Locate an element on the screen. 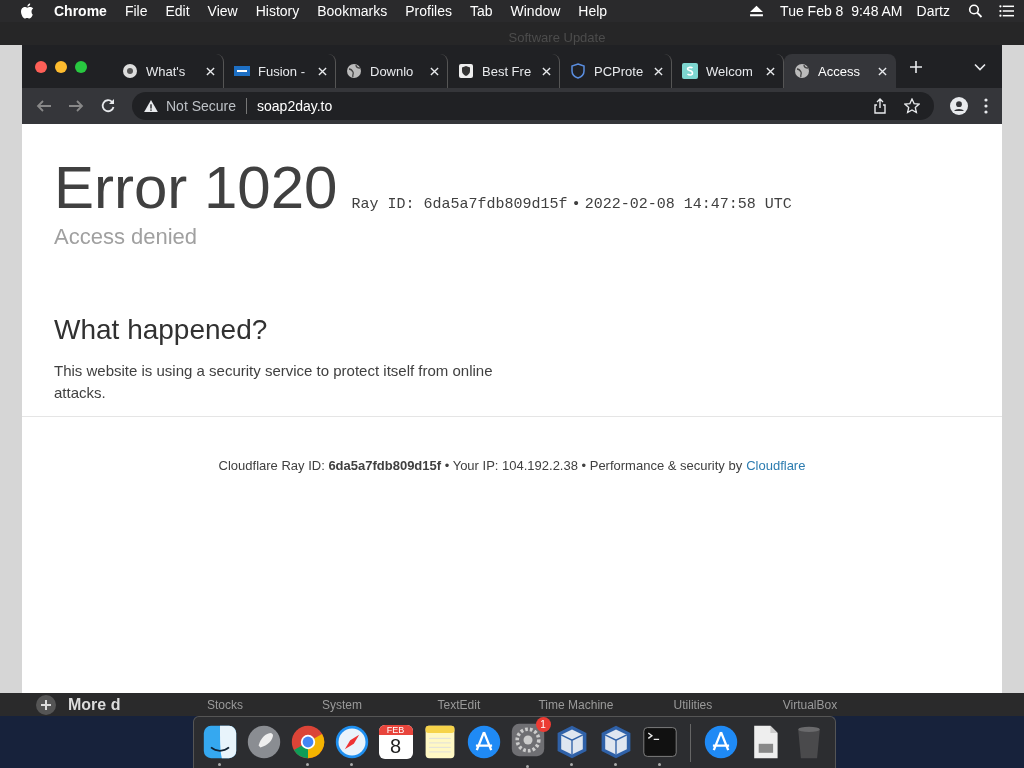 The width and height of the screenshot is (1024, 768). menu-item: Edit is located at coordinates (177, 11).